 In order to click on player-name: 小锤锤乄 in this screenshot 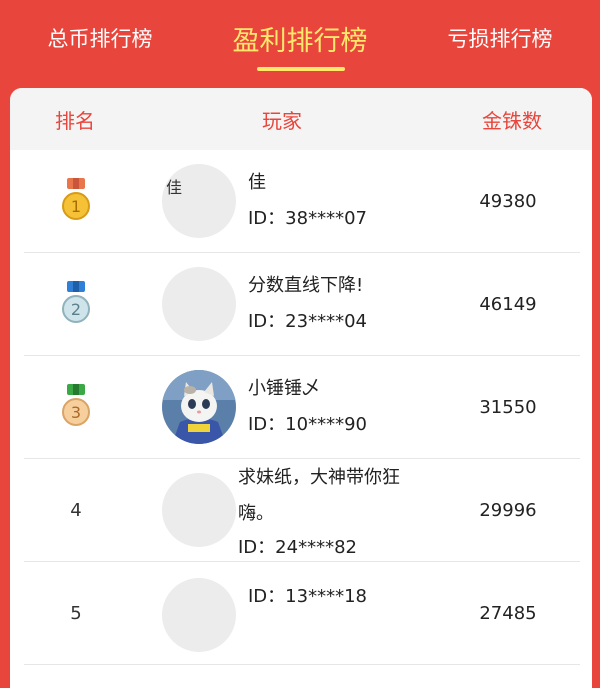, I will do `click(284, 388)`.